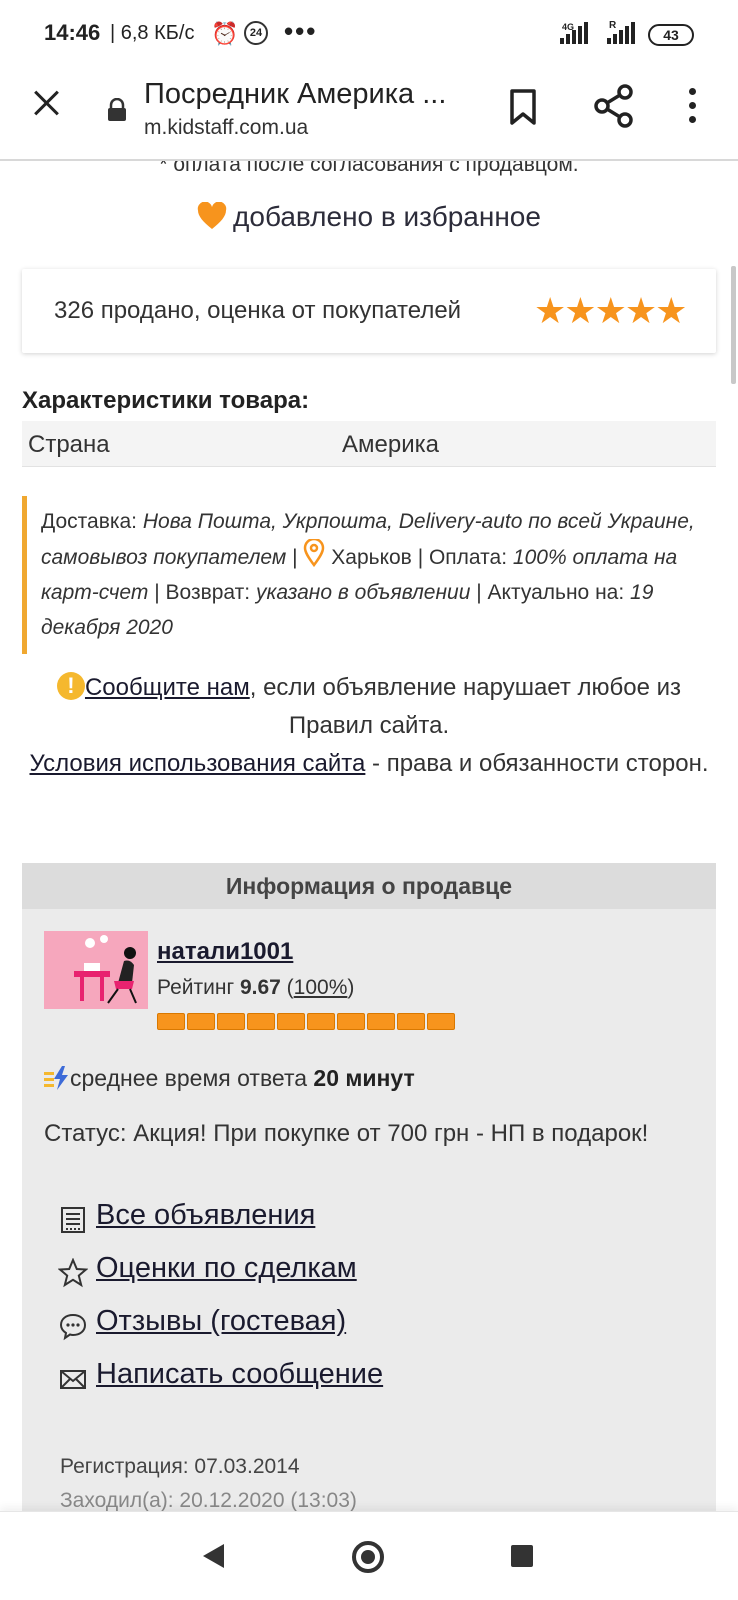 This screenshot has width=738, height=1600. Describe the element at coordinates (198, 763) in the screenshot. I see `terms-link: Условия использования сайта` at that location.